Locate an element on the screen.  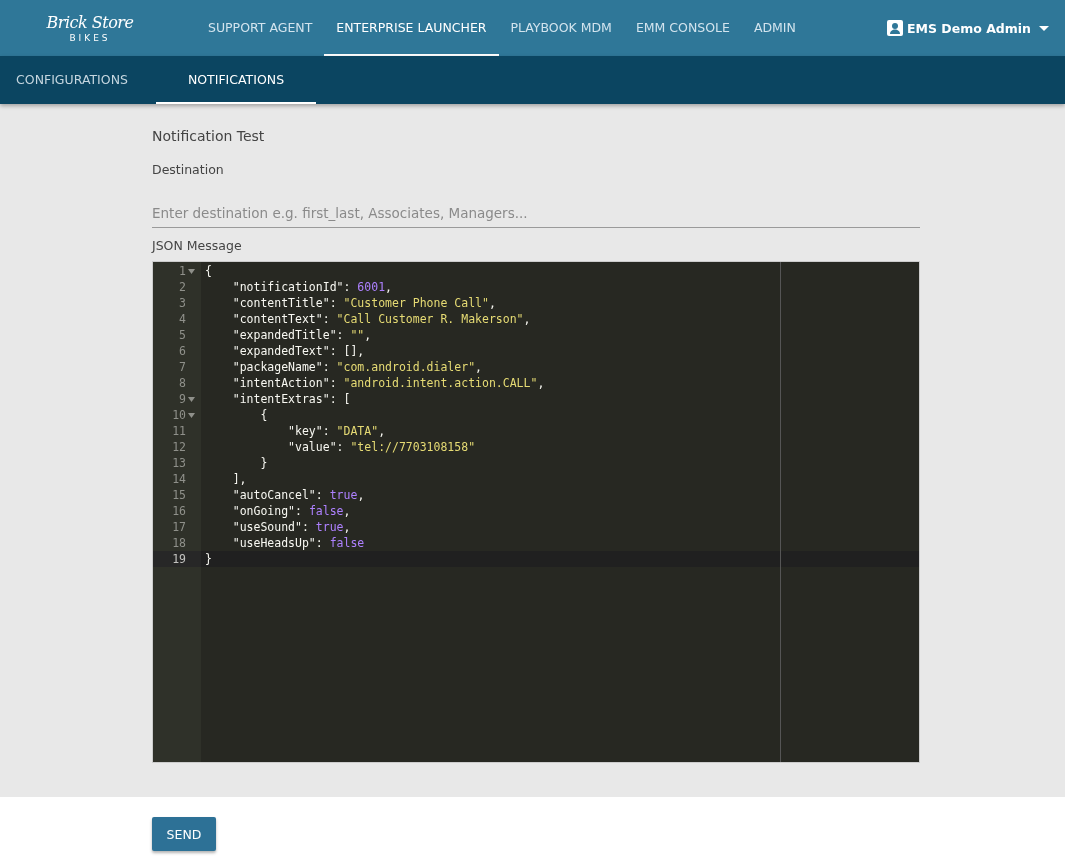
code-line: "intentExtras": [ is located at coordinates (291, 399).